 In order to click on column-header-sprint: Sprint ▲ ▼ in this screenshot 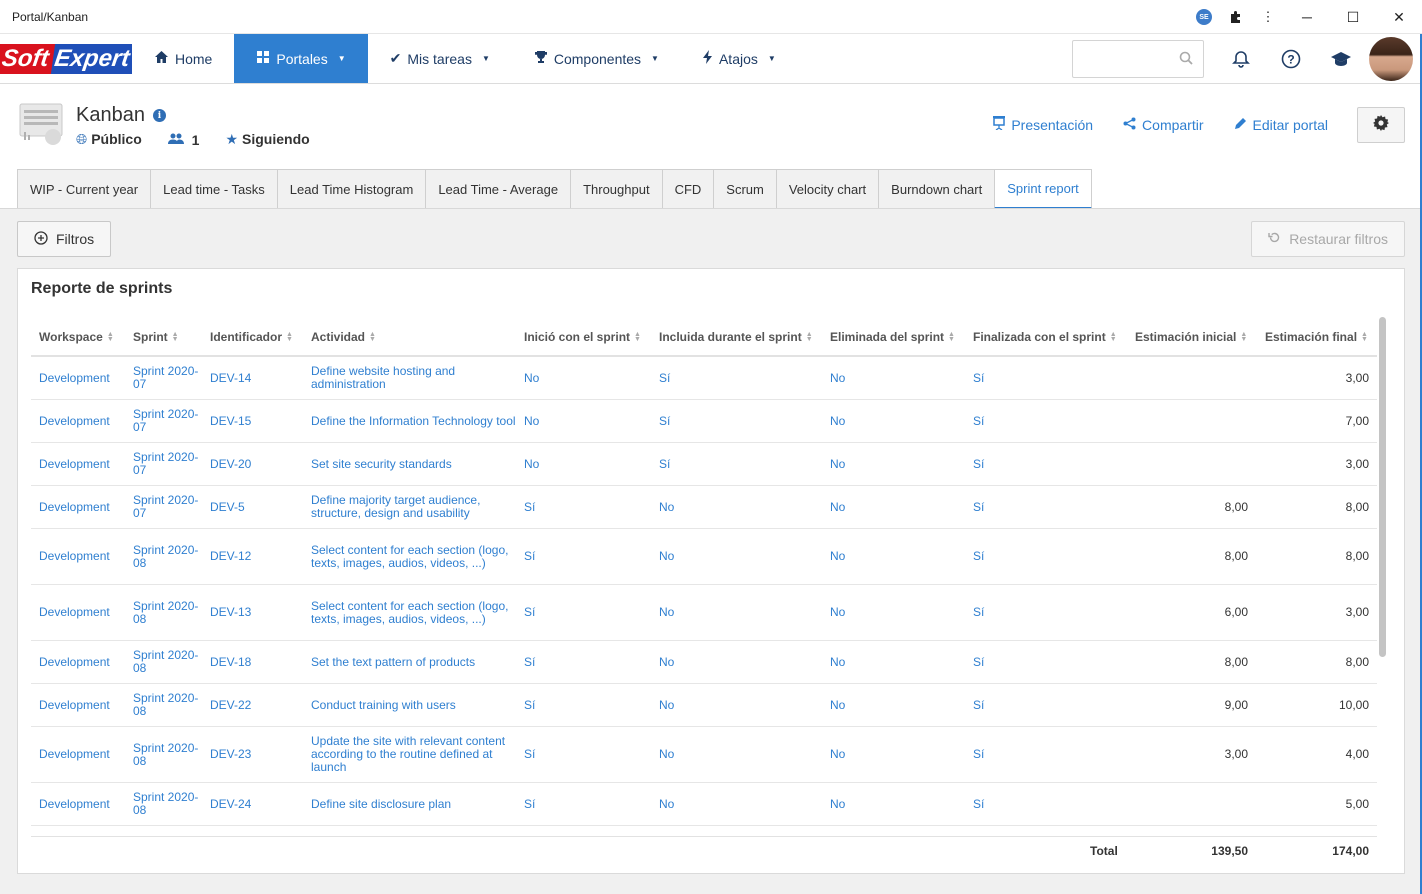, I will do `click(156, 337)`.